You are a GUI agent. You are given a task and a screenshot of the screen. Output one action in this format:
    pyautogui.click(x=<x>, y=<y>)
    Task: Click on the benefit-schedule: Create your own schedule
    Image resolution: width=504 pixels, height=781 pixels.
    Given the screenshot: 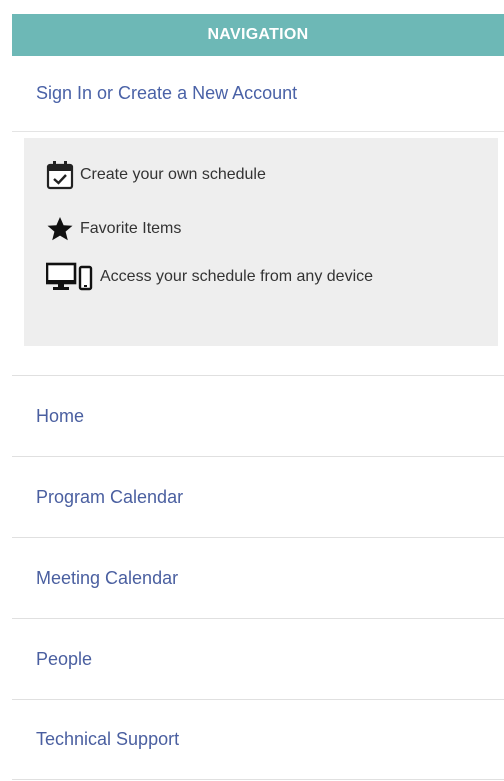 What is the action you would take?
    pyautogui.click(x=262, y=175)
    